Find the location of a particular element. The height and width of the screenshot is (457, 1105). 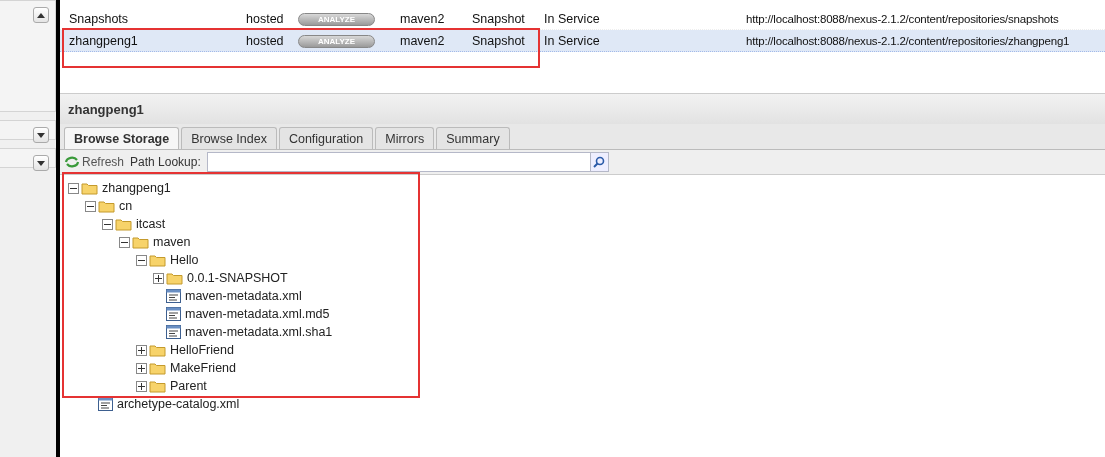

folder-label: maven is located at coordinates (172, 242).